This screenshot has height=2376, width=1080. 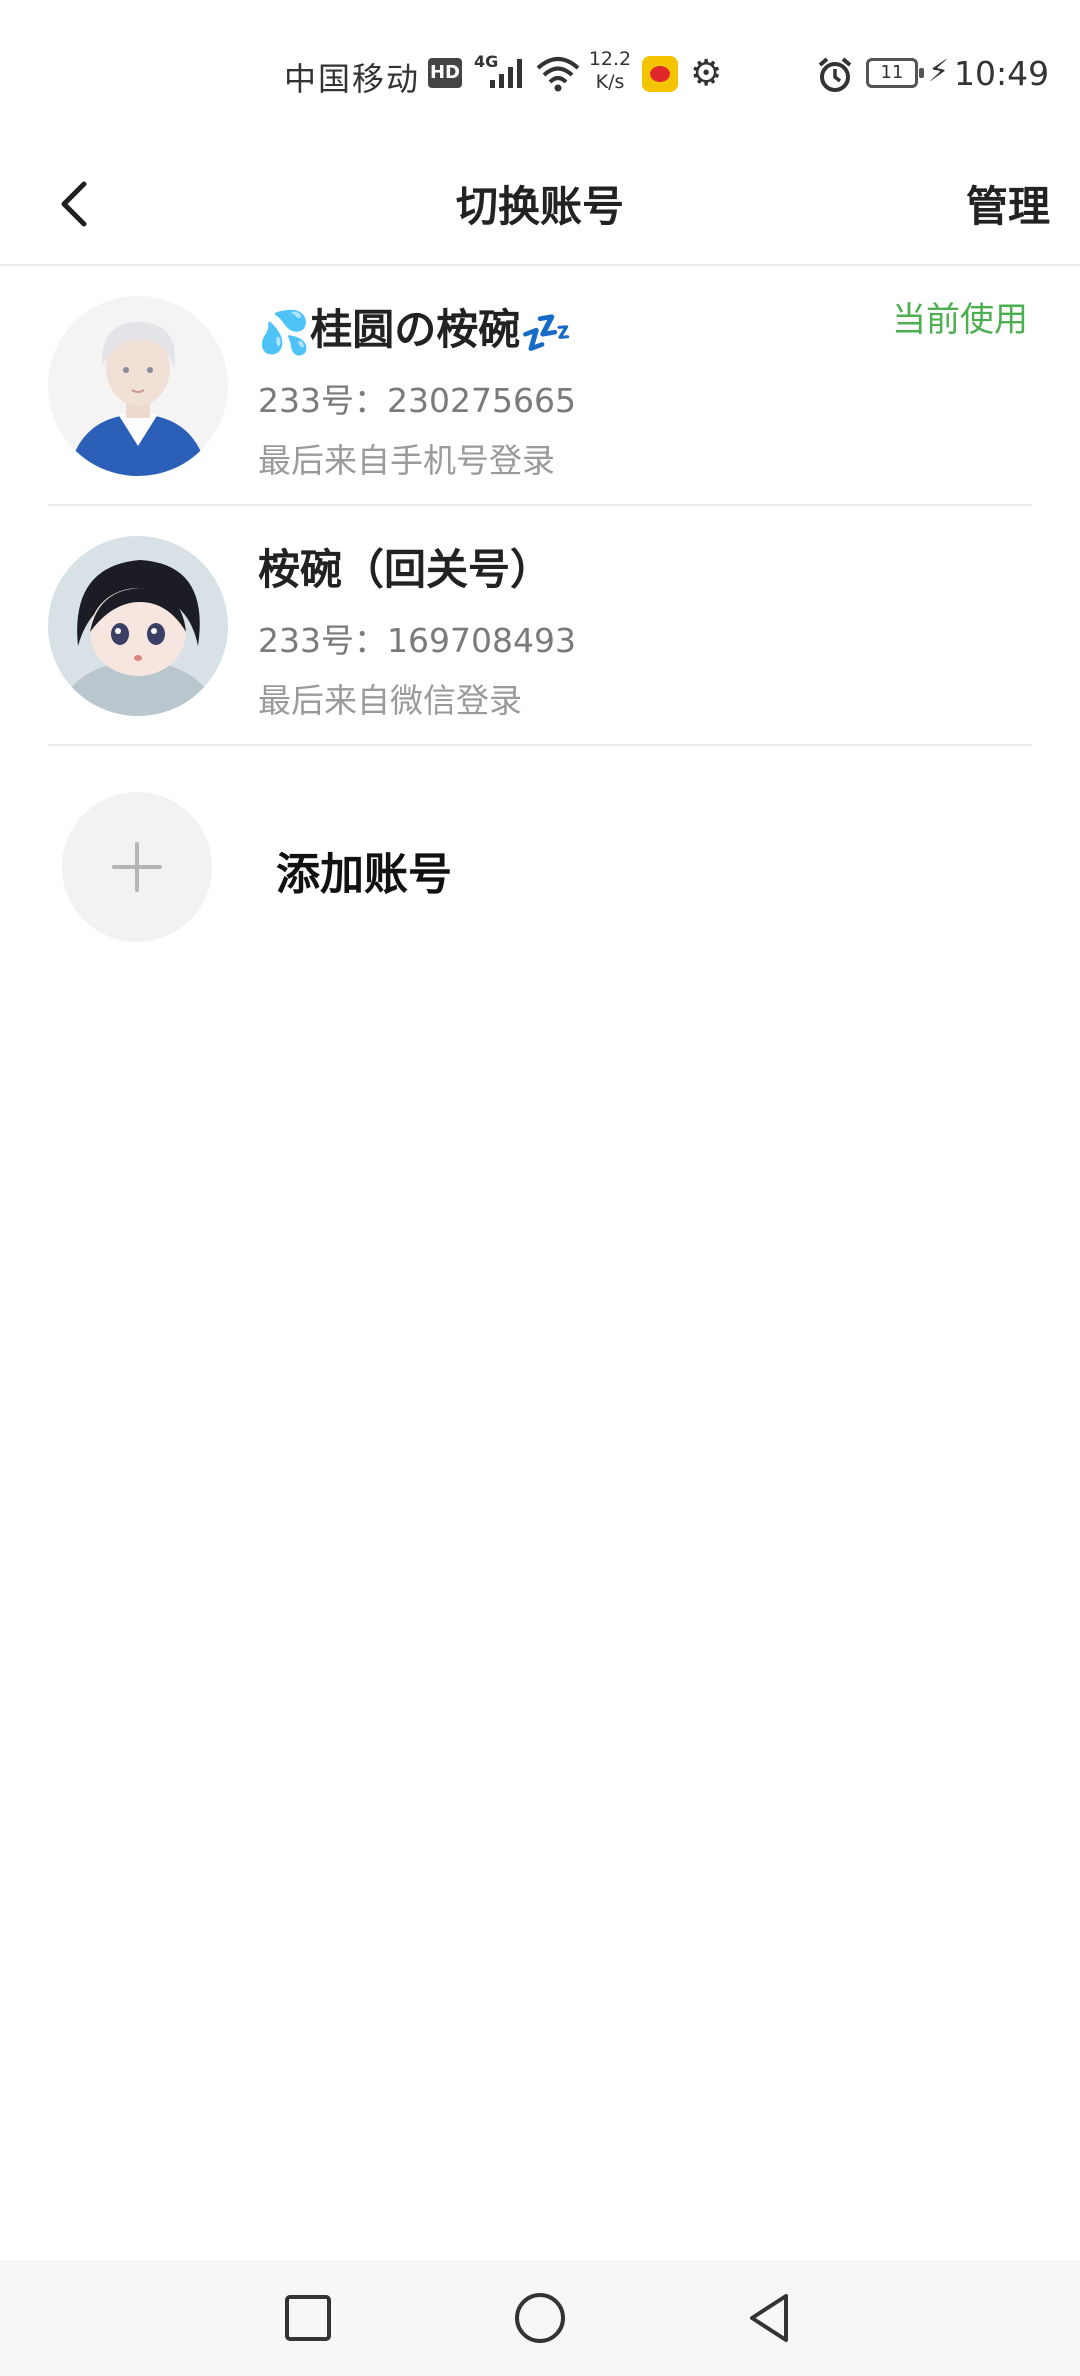 I want to click on account-name: 💦桂圆の桉碗💤, so click(x=415, y=327).